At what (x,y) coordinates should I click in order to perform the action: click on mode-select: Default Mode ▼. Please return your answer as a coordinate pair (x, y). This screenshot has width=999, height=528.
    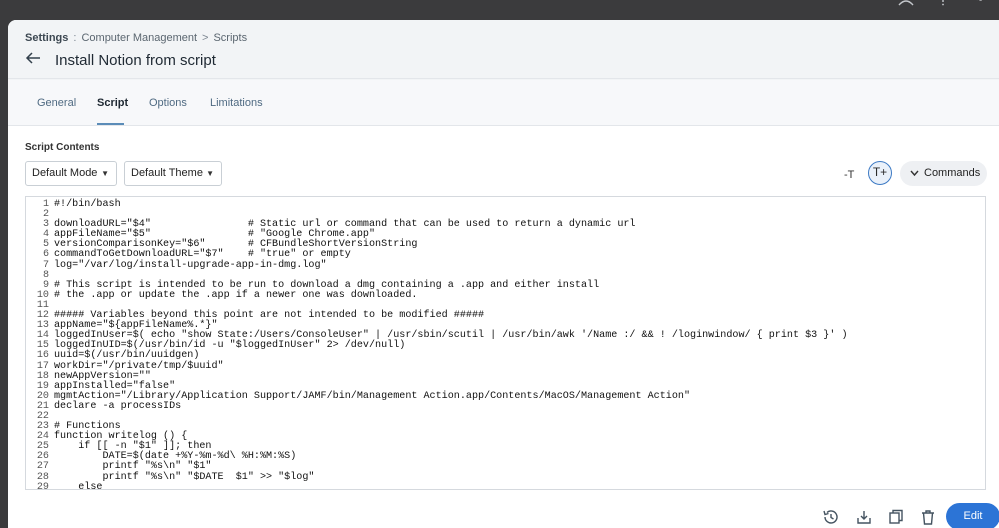
    Looking at the image, I should click on (71, 173).